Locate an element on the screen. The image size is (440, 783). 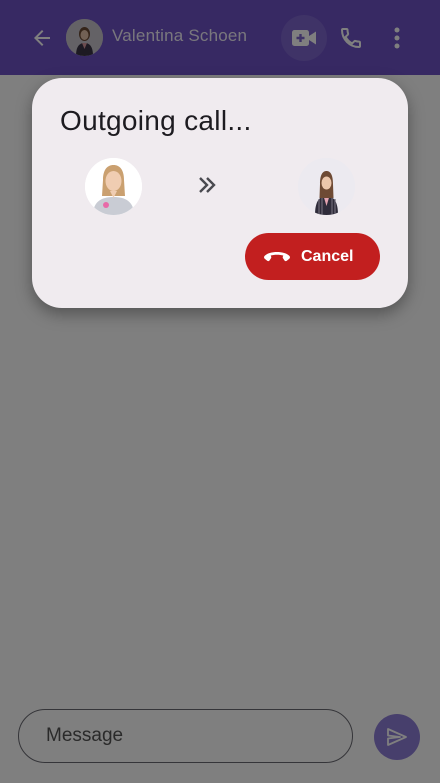
cancel-label: Cancel is located at coordinates (327, 256).